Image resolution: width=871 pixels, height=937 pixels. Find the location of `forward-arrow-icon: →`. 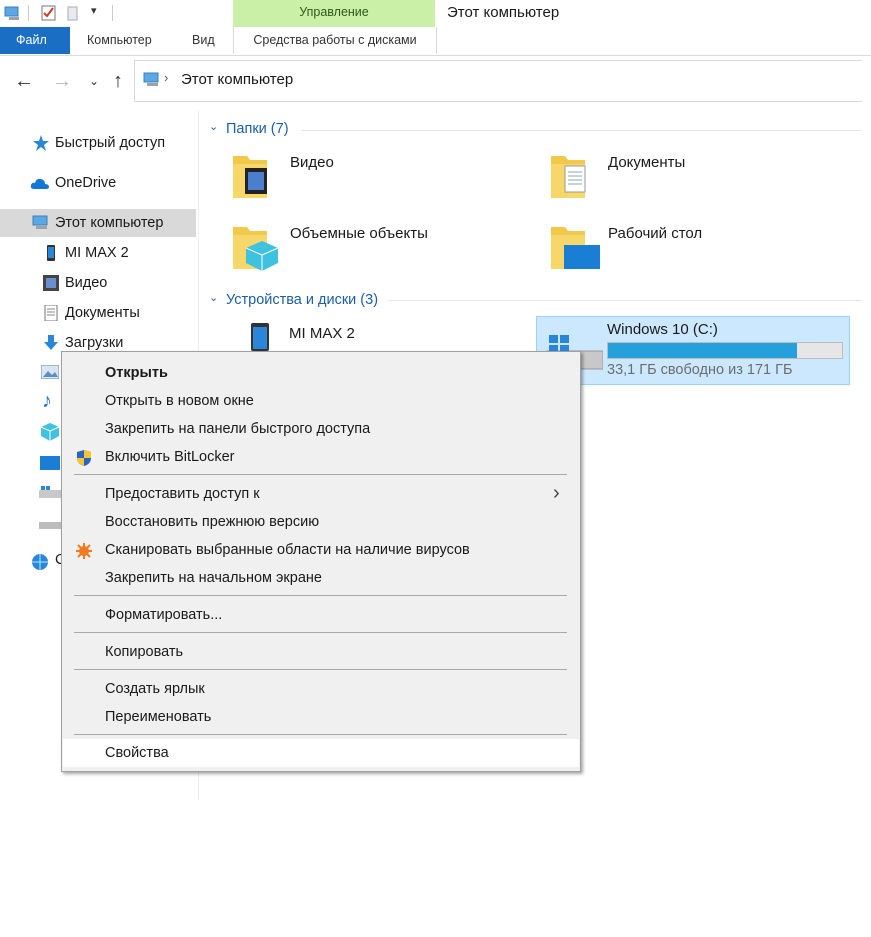

forward-arrow-icon: → is located at coordinates (62, 81).